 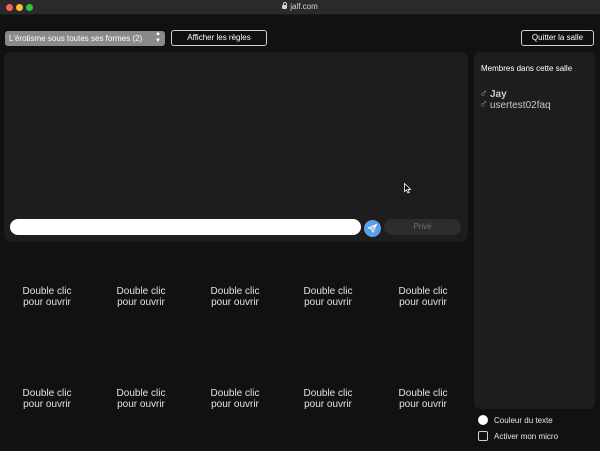 I want to click on select-arrows-icon: ▲ ▼, so click(x=158, y=37).